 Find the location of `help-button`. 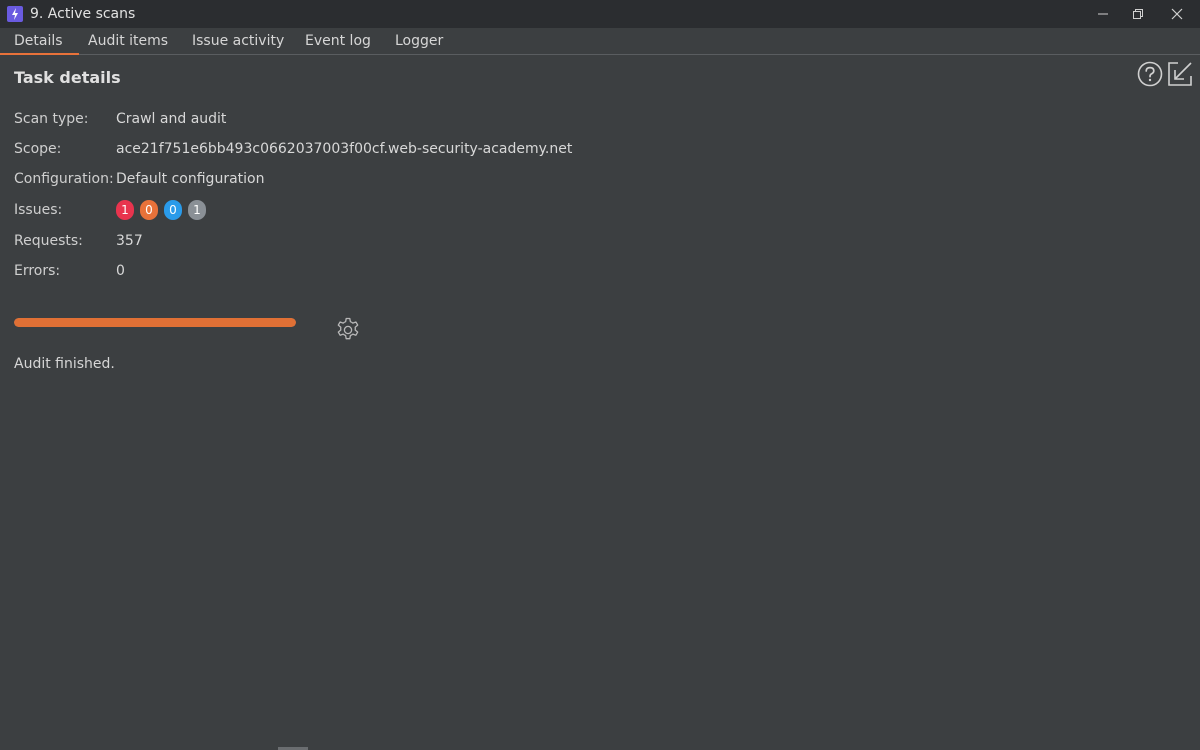

help-button is located at coordinates (1150, 74).